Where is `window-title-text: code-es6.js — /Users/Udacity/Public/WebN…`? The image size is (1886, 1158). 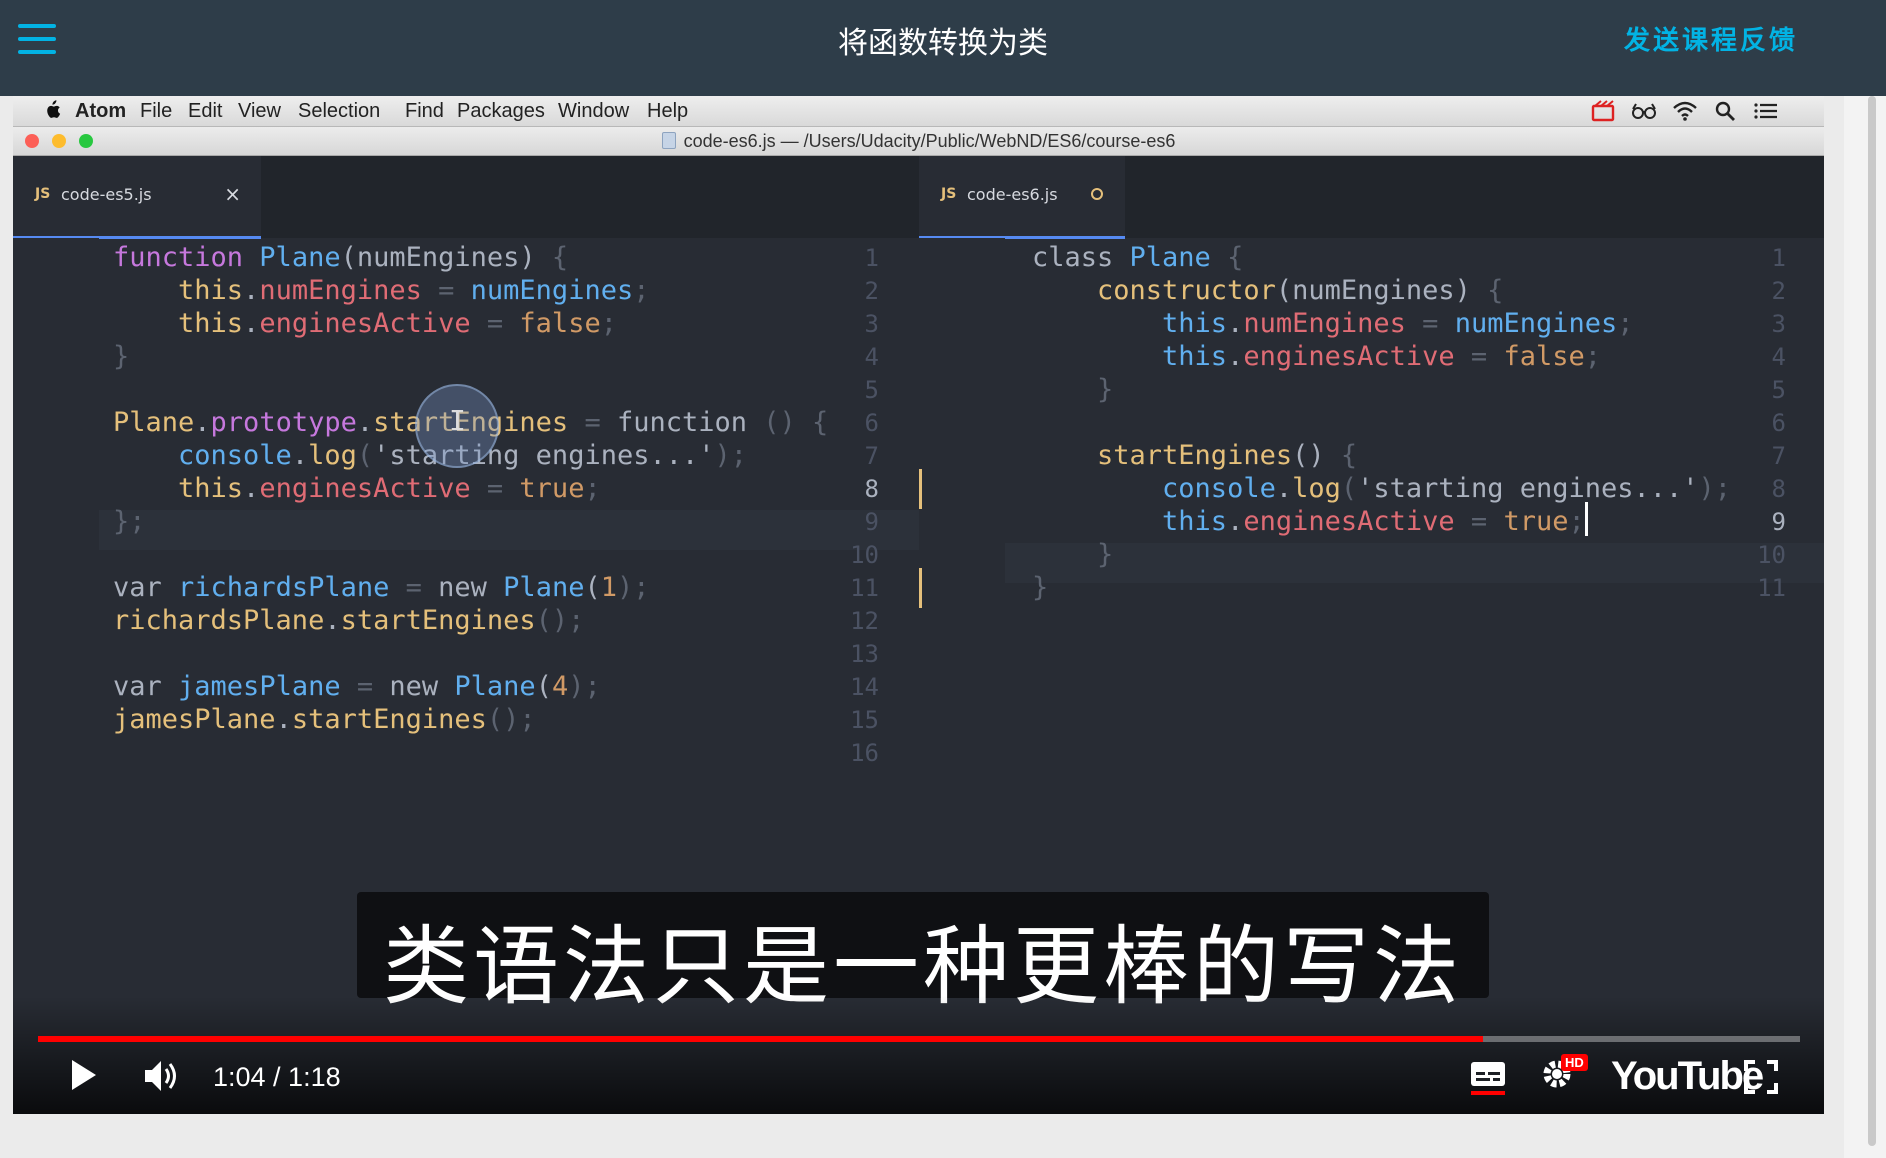 window-title-text: code-es6.js — /Users/Udacity/Public/WebN… is located at coordinates (929, 141).